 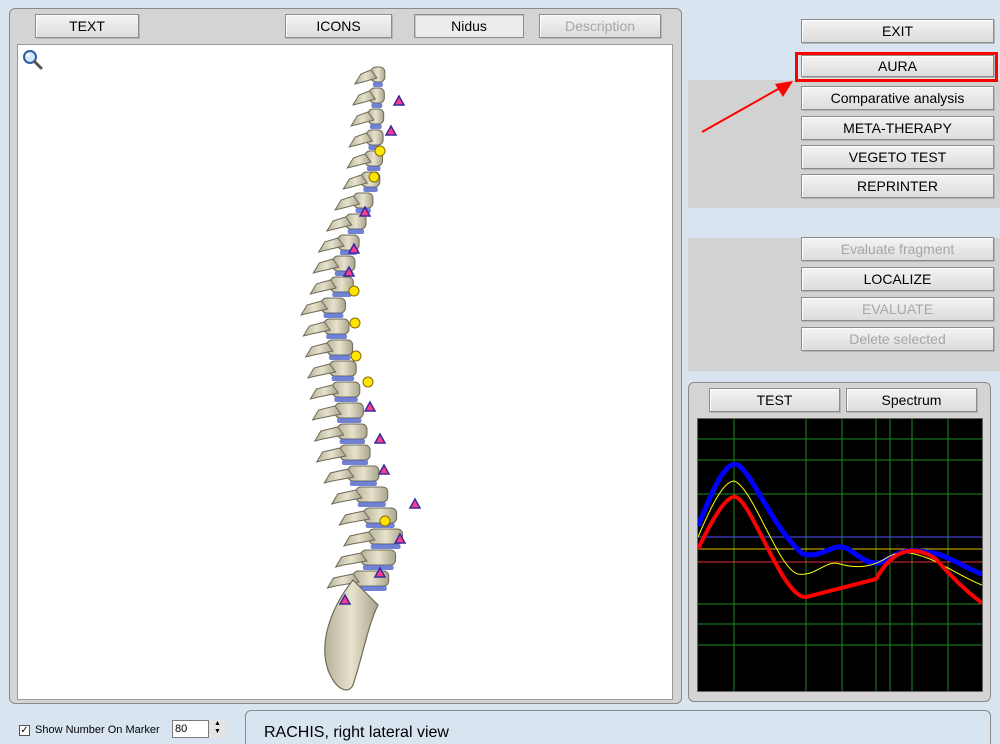 I want to click on tab-description: Description, so click(x=600, y=26).